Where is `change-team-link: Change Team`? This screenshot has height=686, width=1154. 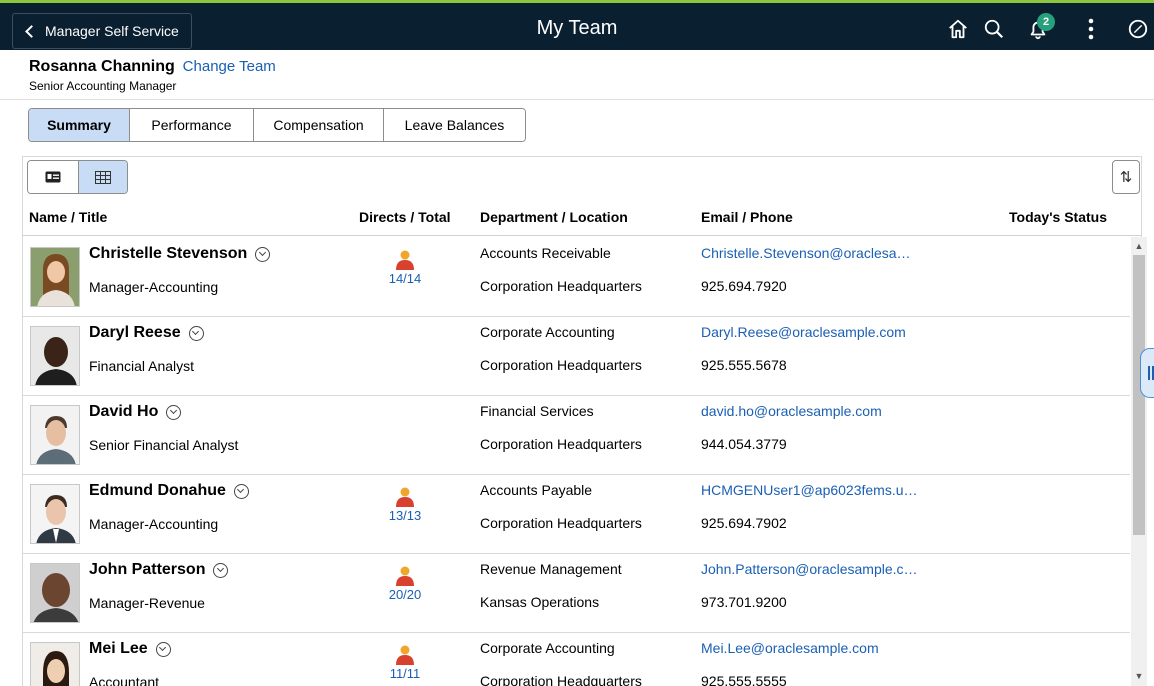 change-team-link: Change Team is located at coordinates (229, 66).